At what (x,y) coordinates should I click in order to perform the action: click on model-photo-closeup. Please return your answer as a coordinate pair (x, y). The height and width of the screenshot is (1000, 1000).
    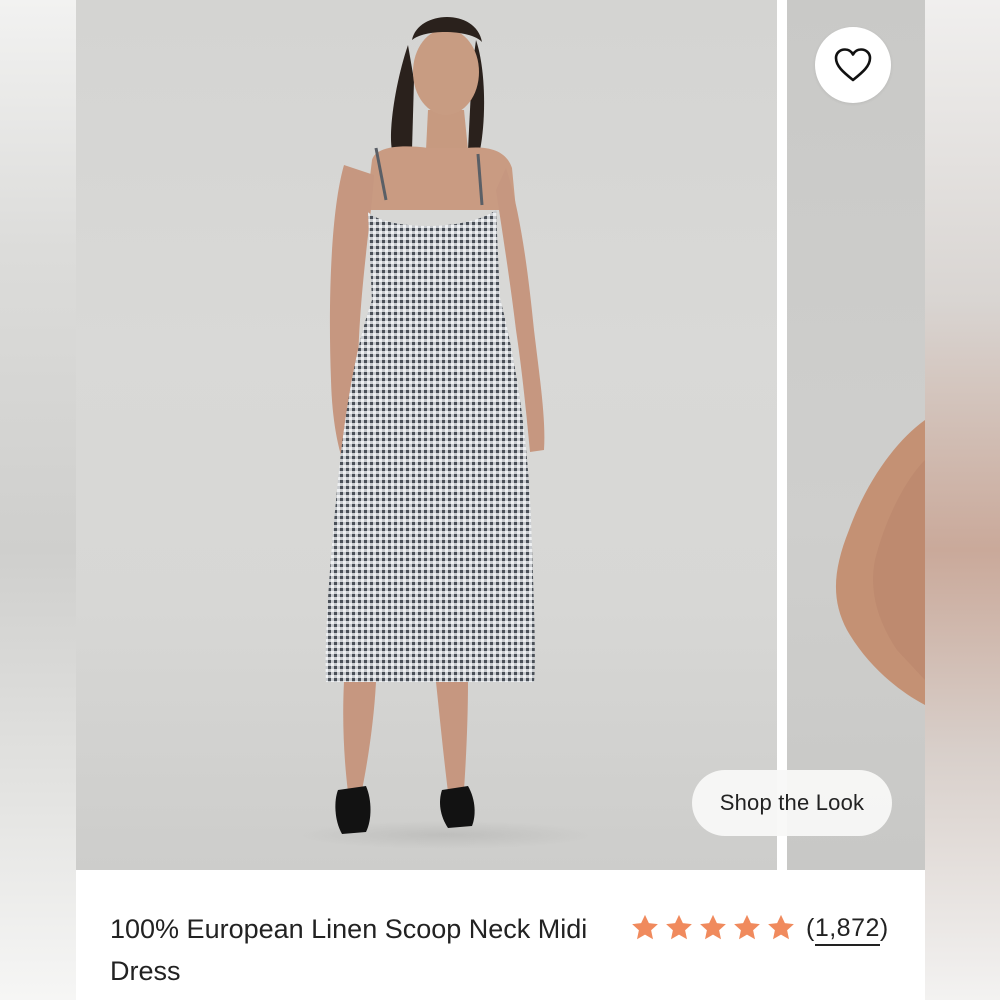
    Looking at the image, I should click on (880, 562).